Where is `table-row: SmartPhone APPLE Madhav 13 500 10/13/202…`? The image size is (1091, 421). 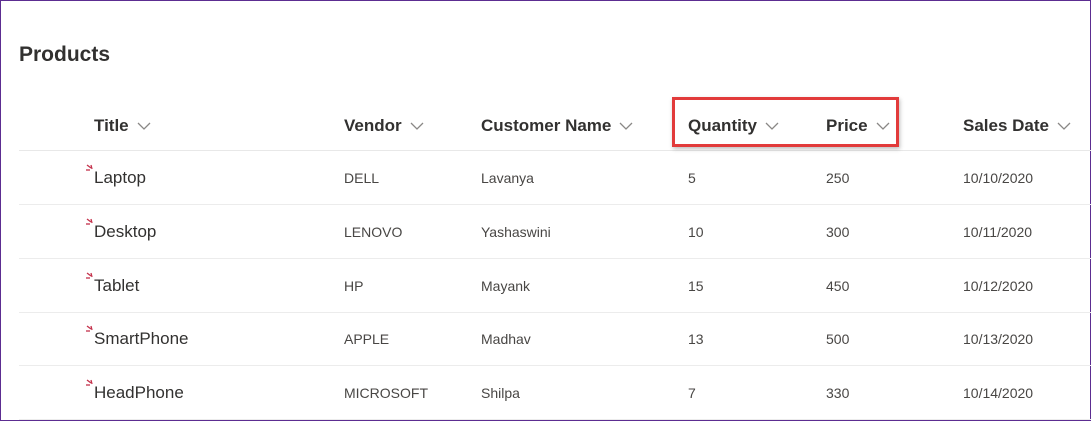
table-row: SmartPhone APPLE Madhav 13 500 10/13/202… is located at coordinates (555, 339).